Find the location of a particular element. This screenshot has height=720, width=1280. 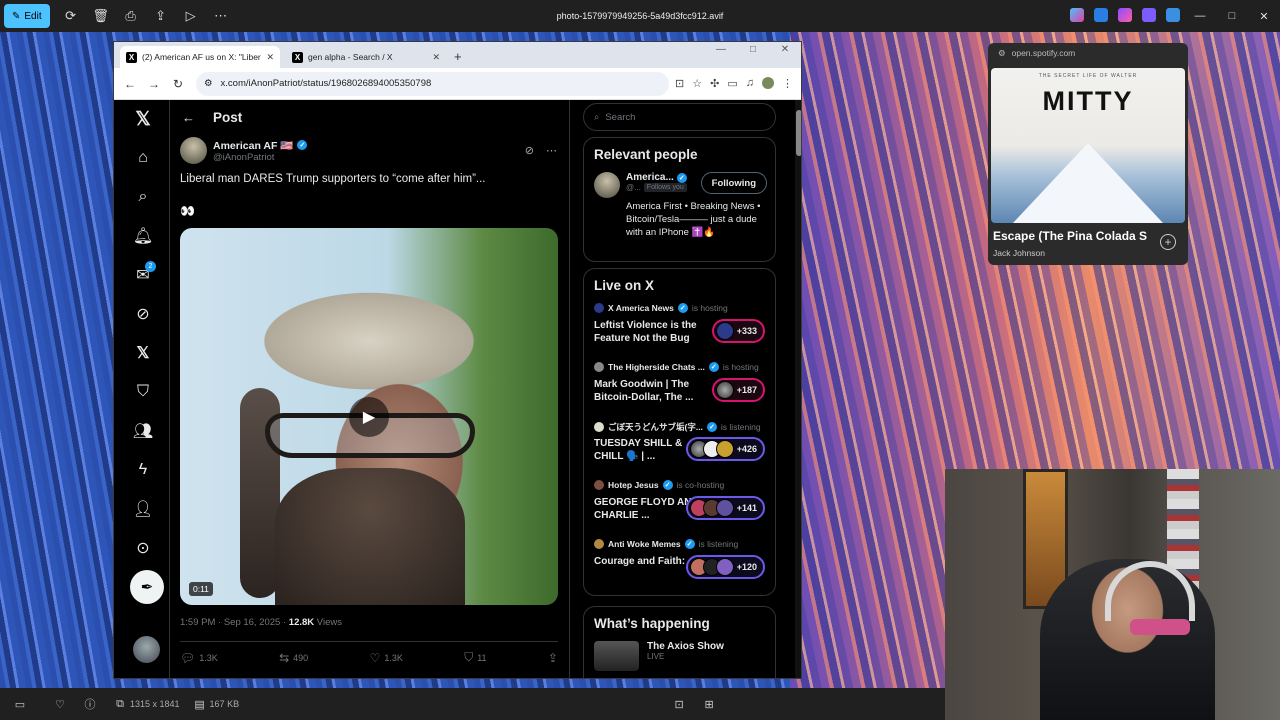

listeners-pill: +187 is located at coordinates (738, 390).